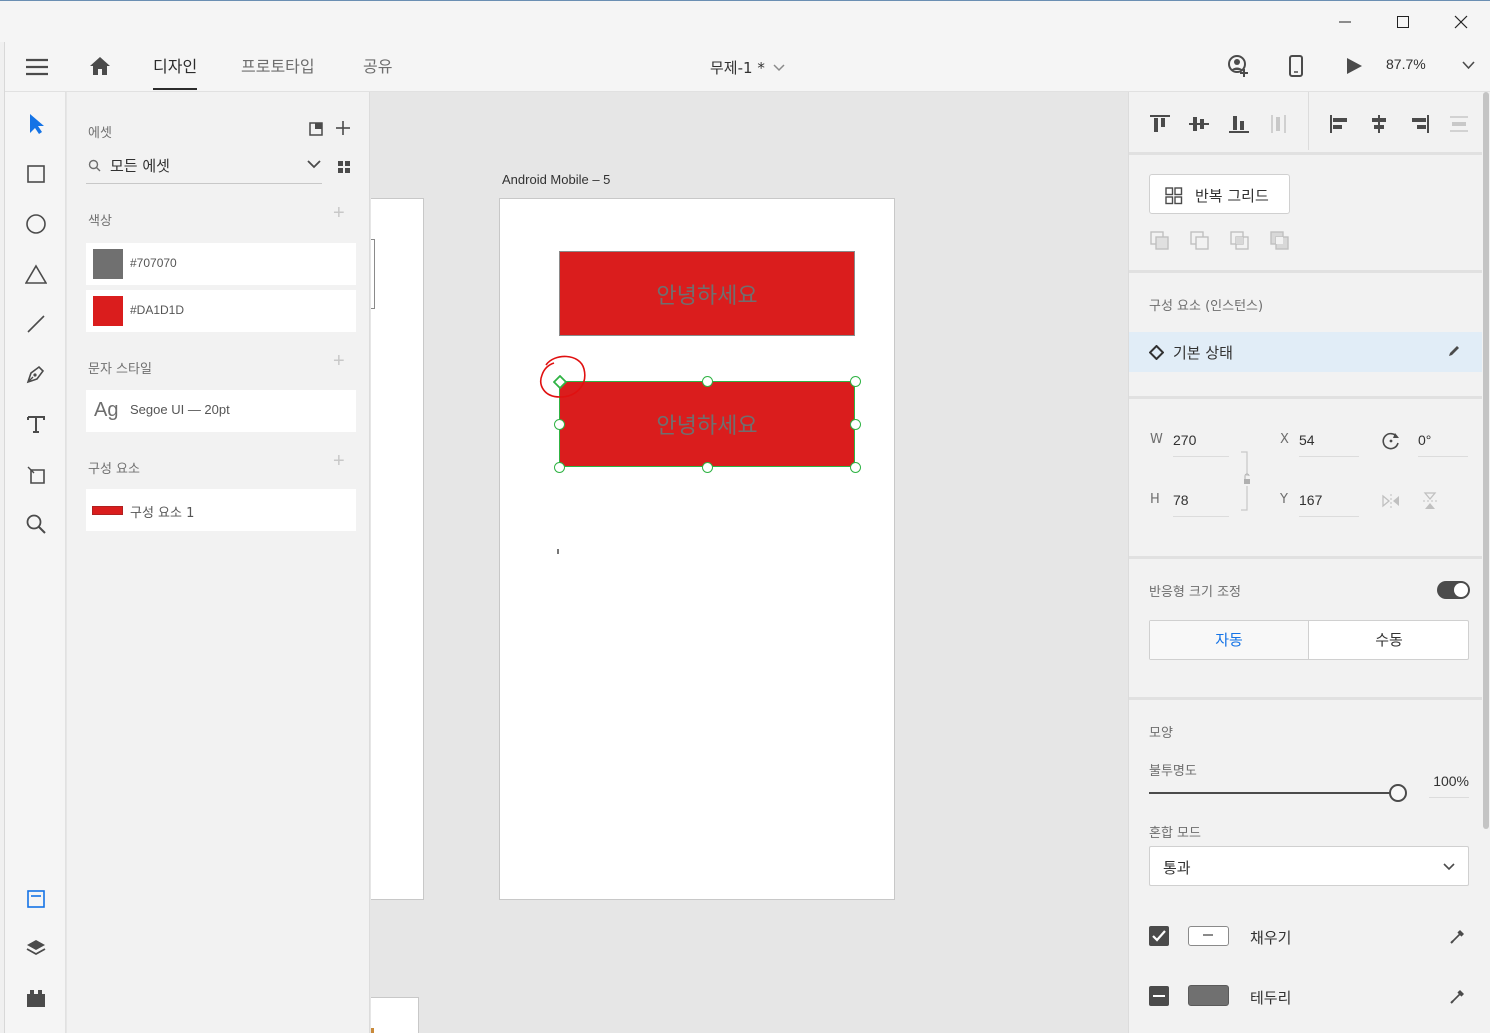 This screenshot has height=1033, width=1490. Describe the element at coordinates (1430, 501) in the screenshot. I see `flip-vertical-icon` at that location.